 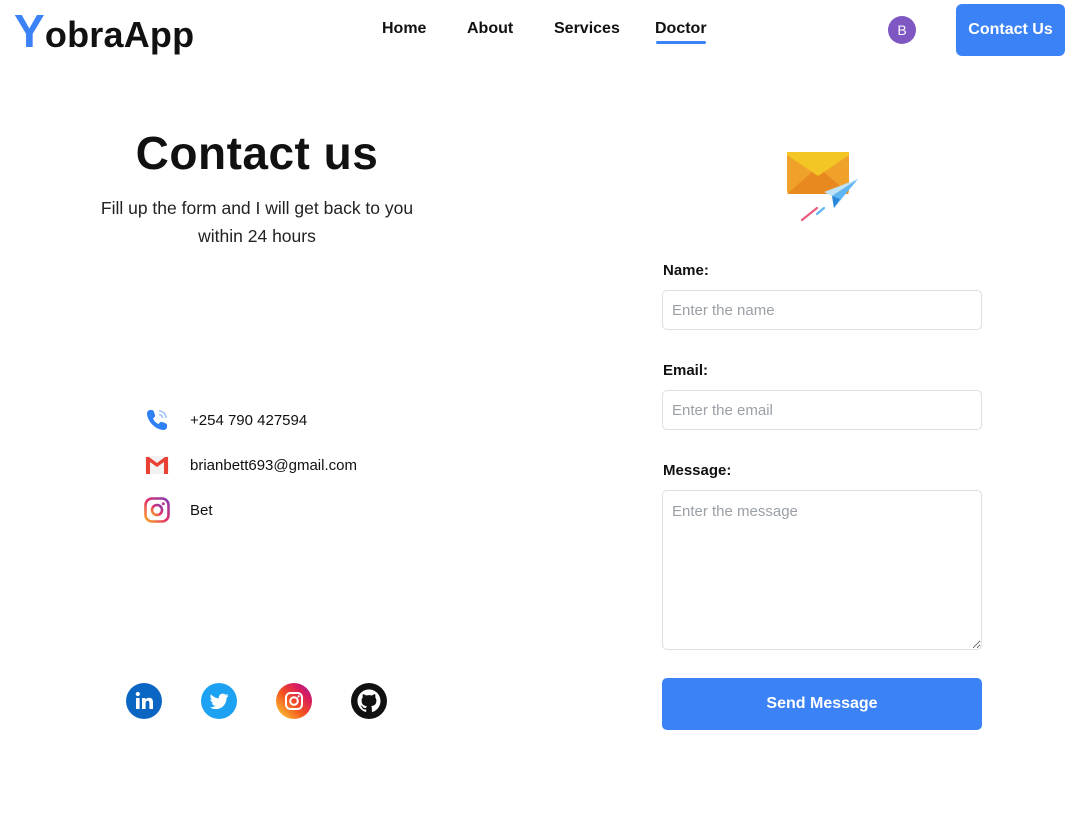 What do you see at coordinates (249, 420) in the screenshot?
I see `contact-phone: +254 790 427594` at bounding box center [249, 420].